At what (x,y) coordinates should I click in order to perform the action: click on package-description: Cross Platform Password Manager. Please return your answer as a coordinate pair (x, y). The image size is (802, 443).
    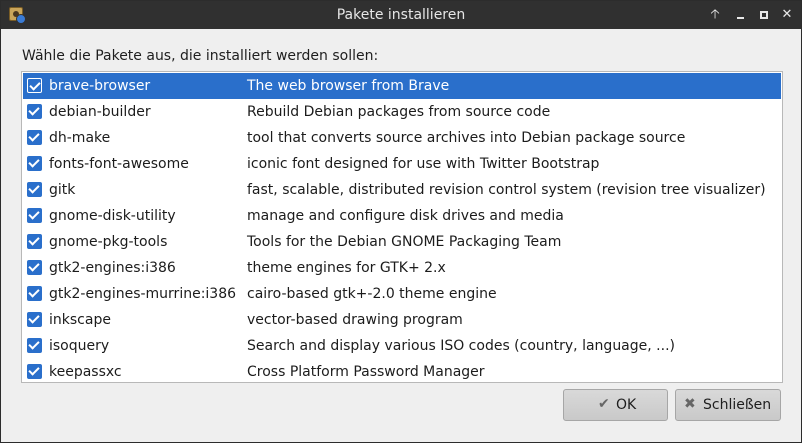
    Looking at the image, I should click on (366, 372).